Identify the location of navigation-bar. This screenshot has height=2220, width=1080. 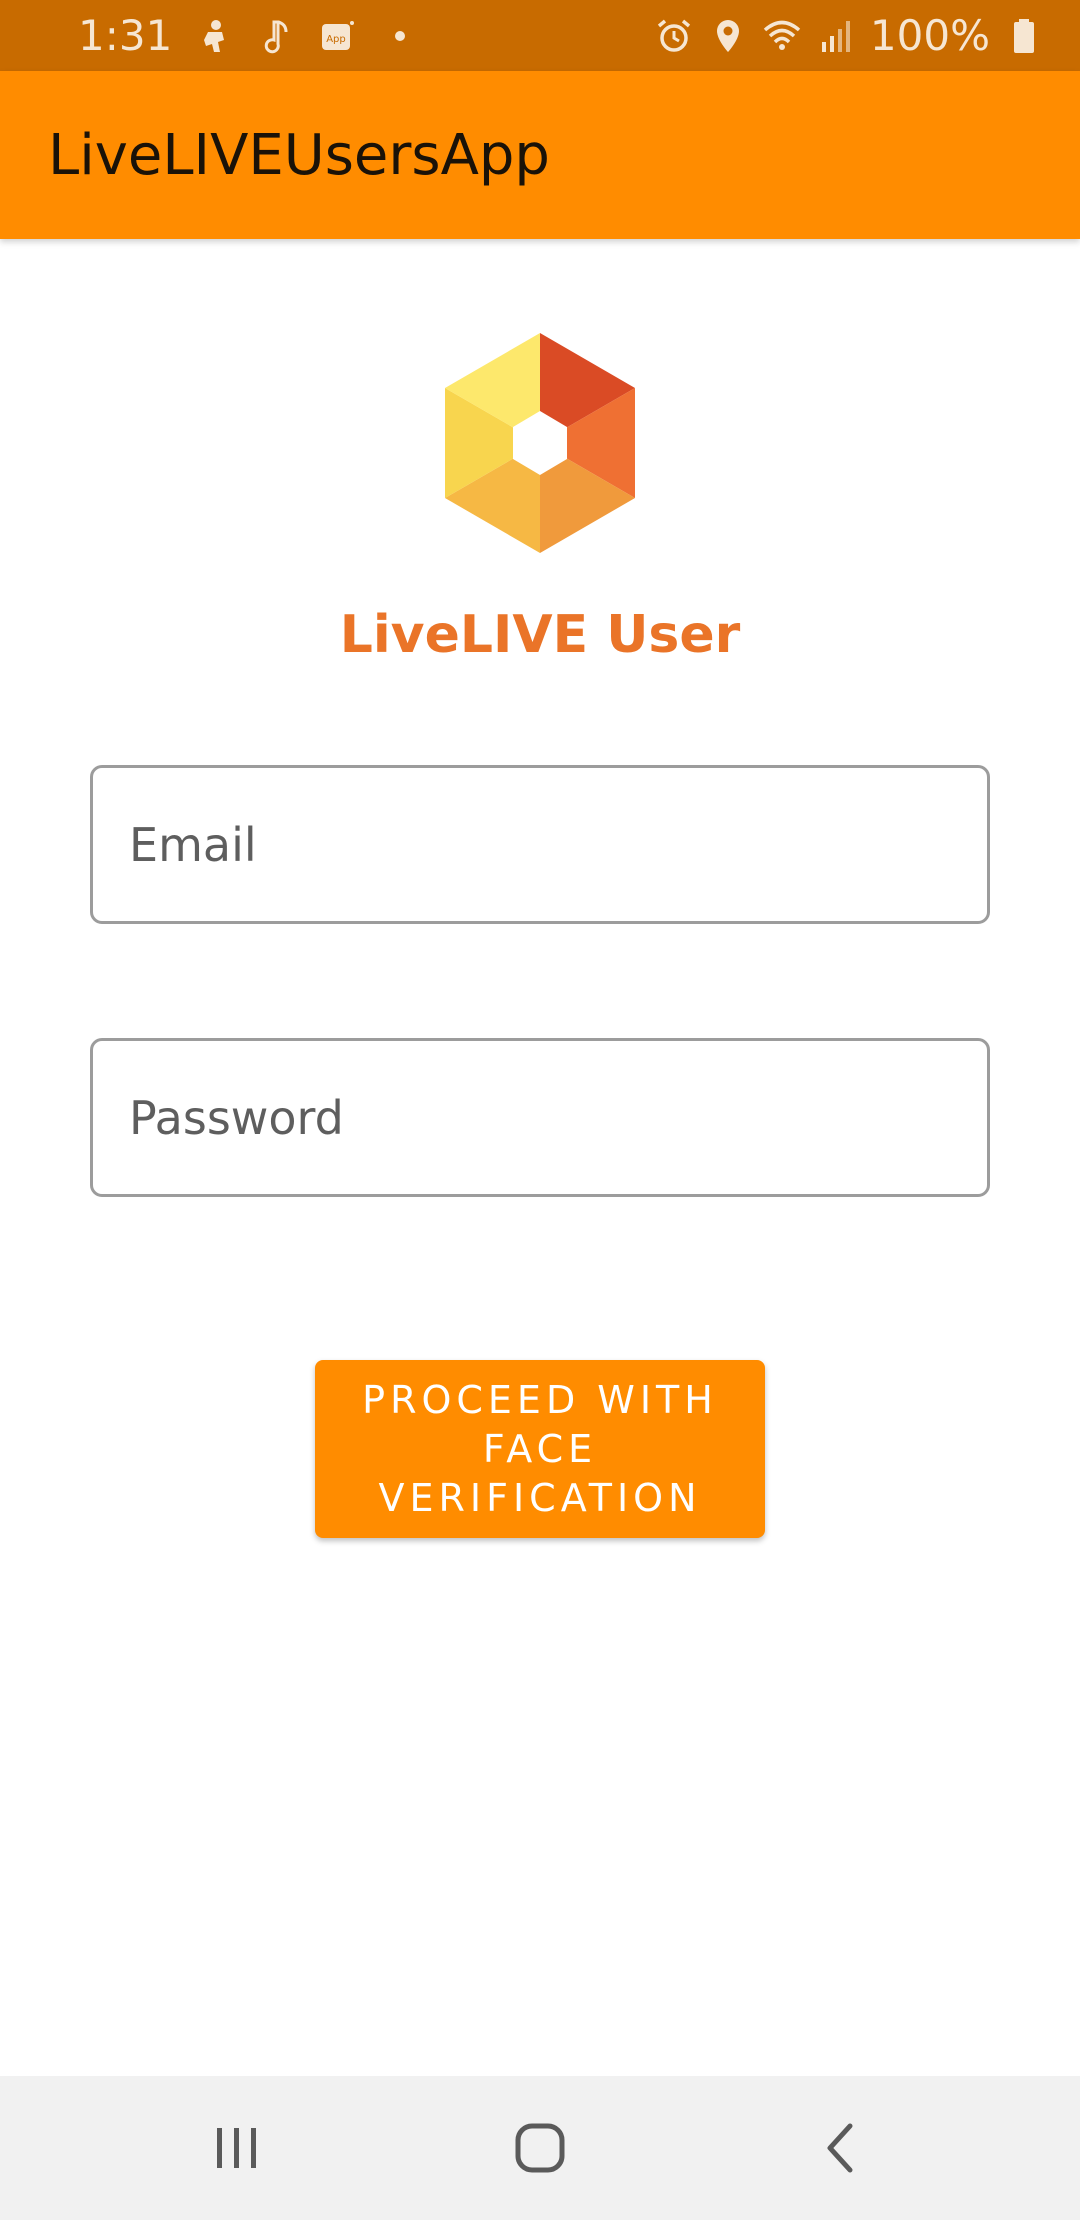
(540, 2148).